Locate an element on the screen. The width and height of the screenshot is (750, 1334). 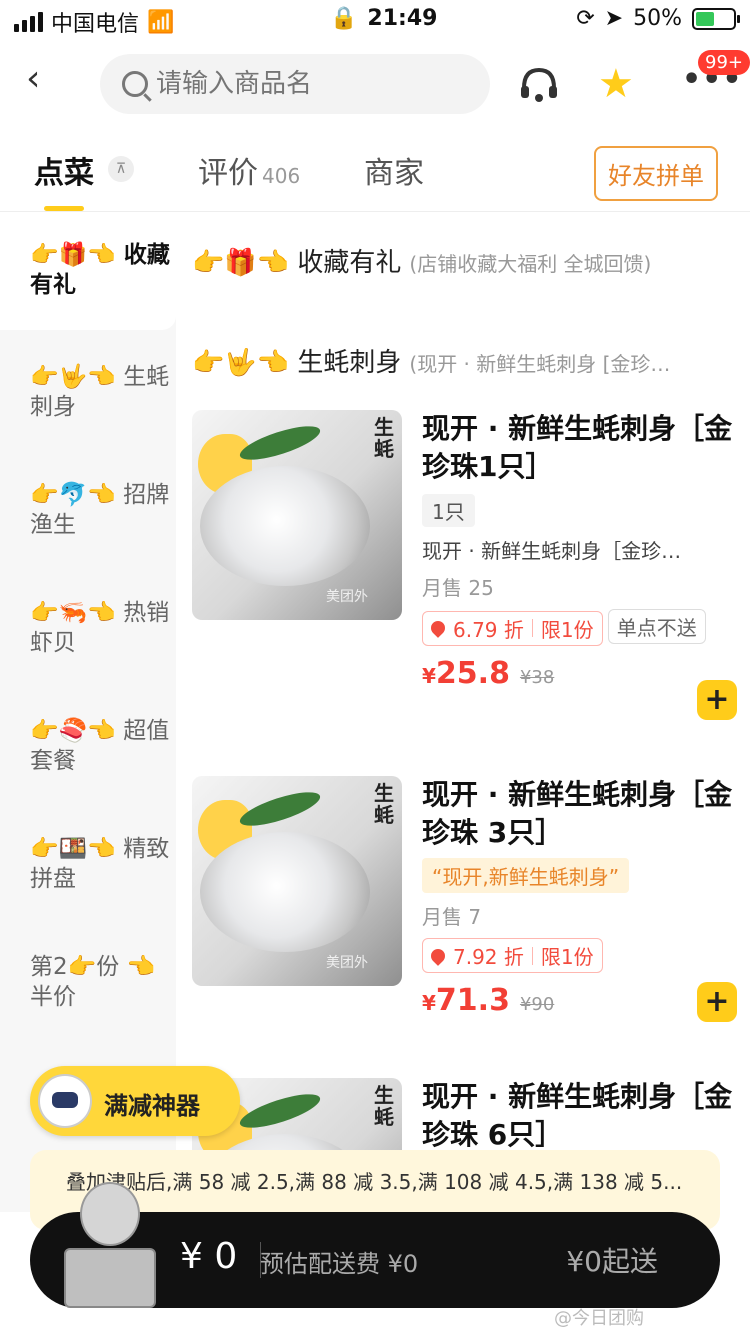
product-quote: “现开,新鲜生蚝刺身” is located at coordinates (526, 875).